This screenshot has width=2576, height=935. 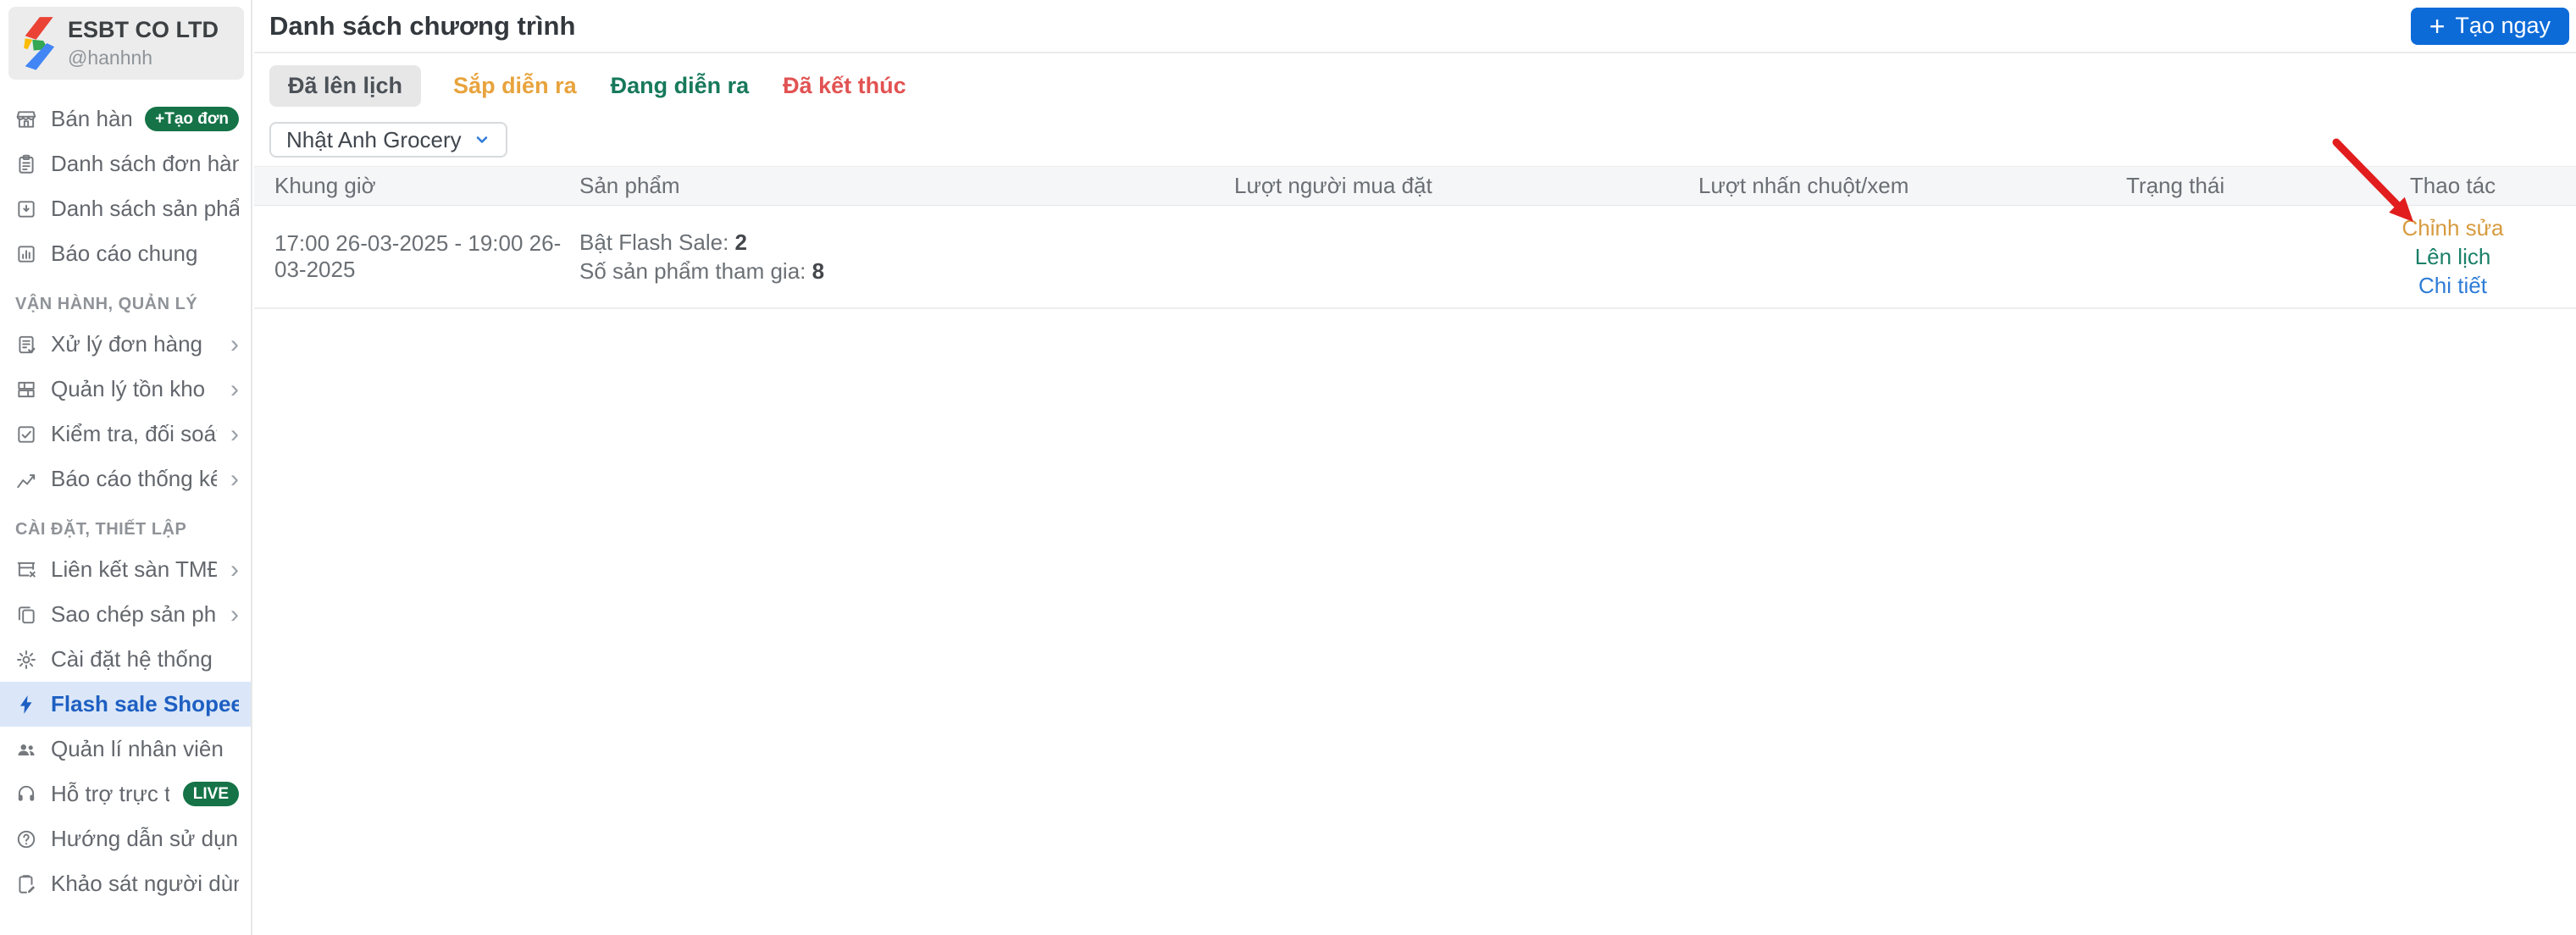 I want to click on company-logo, so click(x=37, y=43).